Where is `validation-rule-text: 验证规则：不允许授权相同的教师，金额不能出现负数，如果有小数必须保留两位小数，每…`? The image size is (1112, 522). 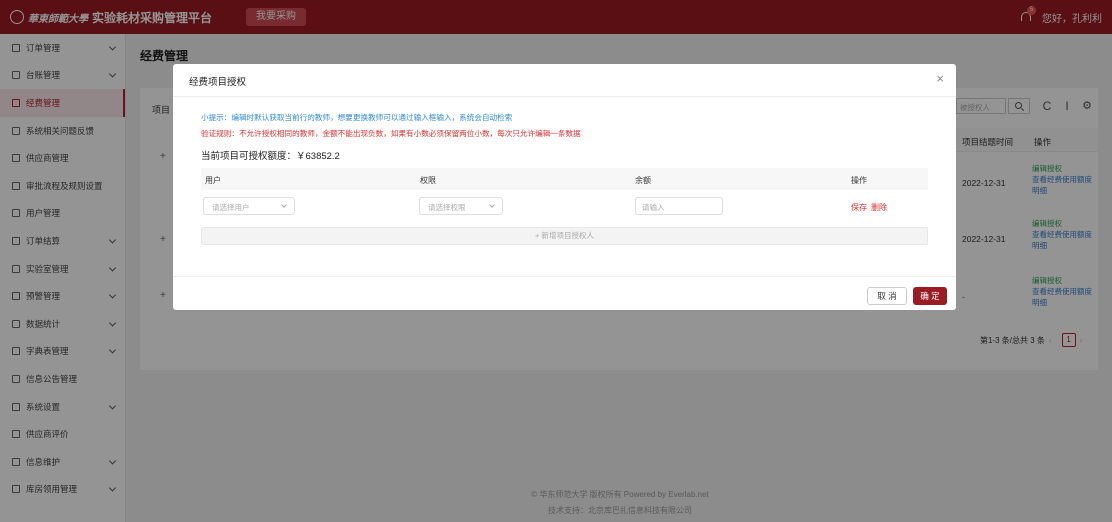 validation-rule-text: 验证规则：不允许授权相同的教师，金额不能出现负数，如果有小数必须保留两位小数，每… is located at coordinates (391, 133).